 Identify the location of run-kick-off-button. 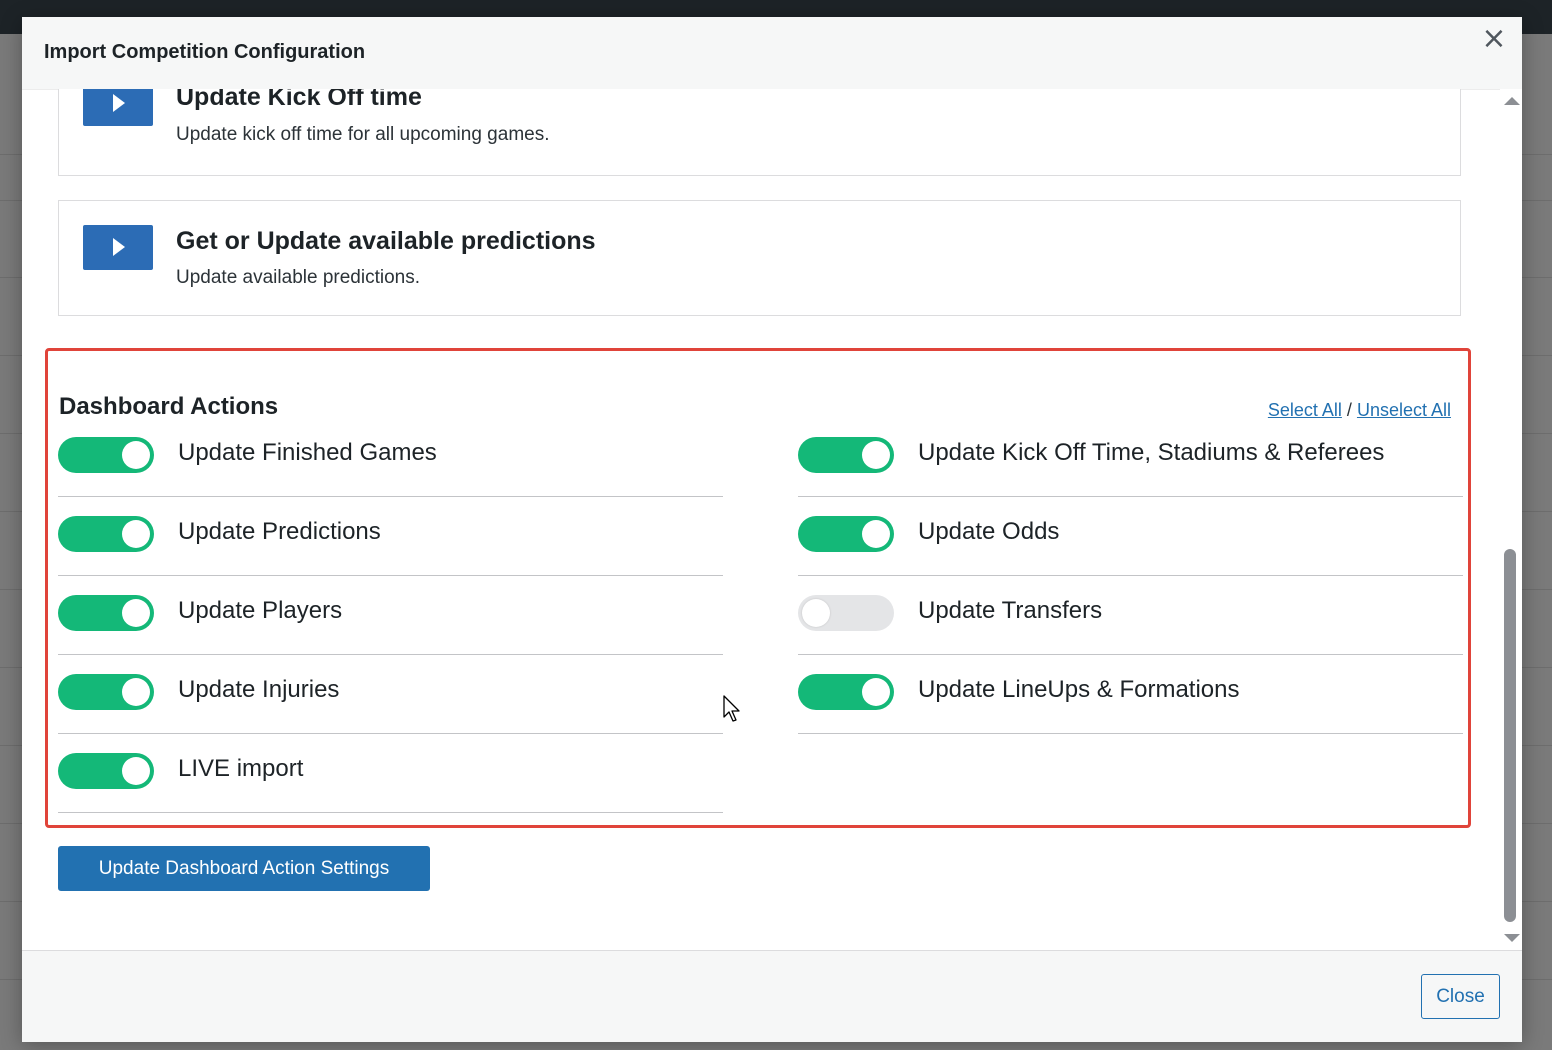
(118, 107).